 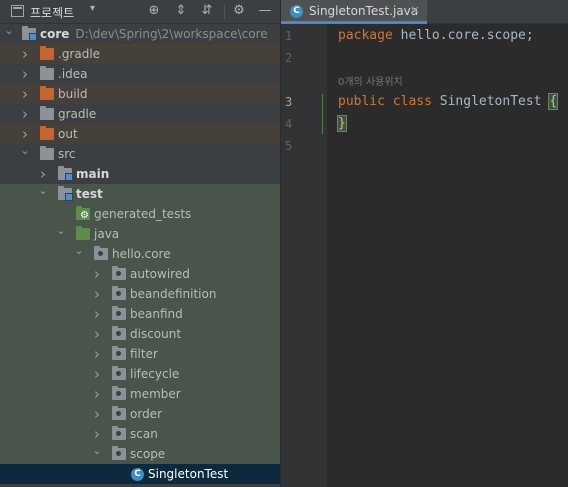 What do you see at coordinates (415, 10) in the screenshot?
I see `close-icon: ×` at bounding box center [415, 10].